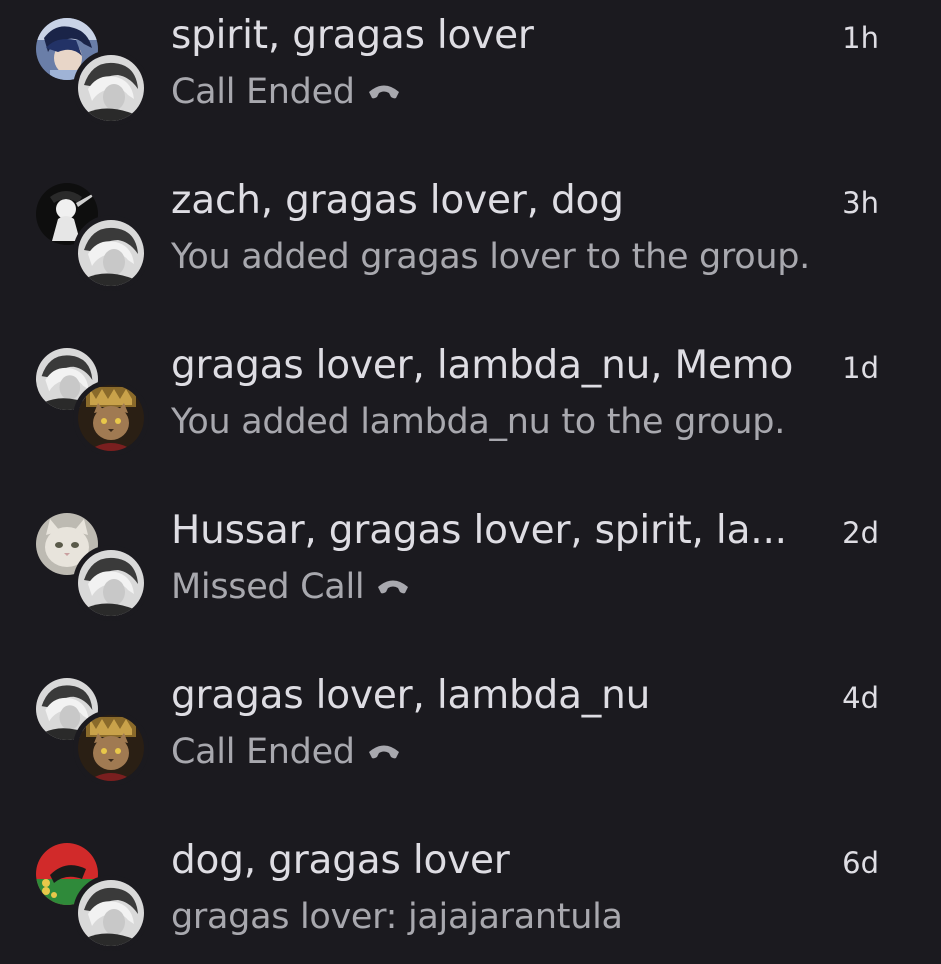 Image resolution: width=941 pixels, height=964 pixels. I want to click on conversation-preview: You added gragas lover to the group., so click(490, 257).